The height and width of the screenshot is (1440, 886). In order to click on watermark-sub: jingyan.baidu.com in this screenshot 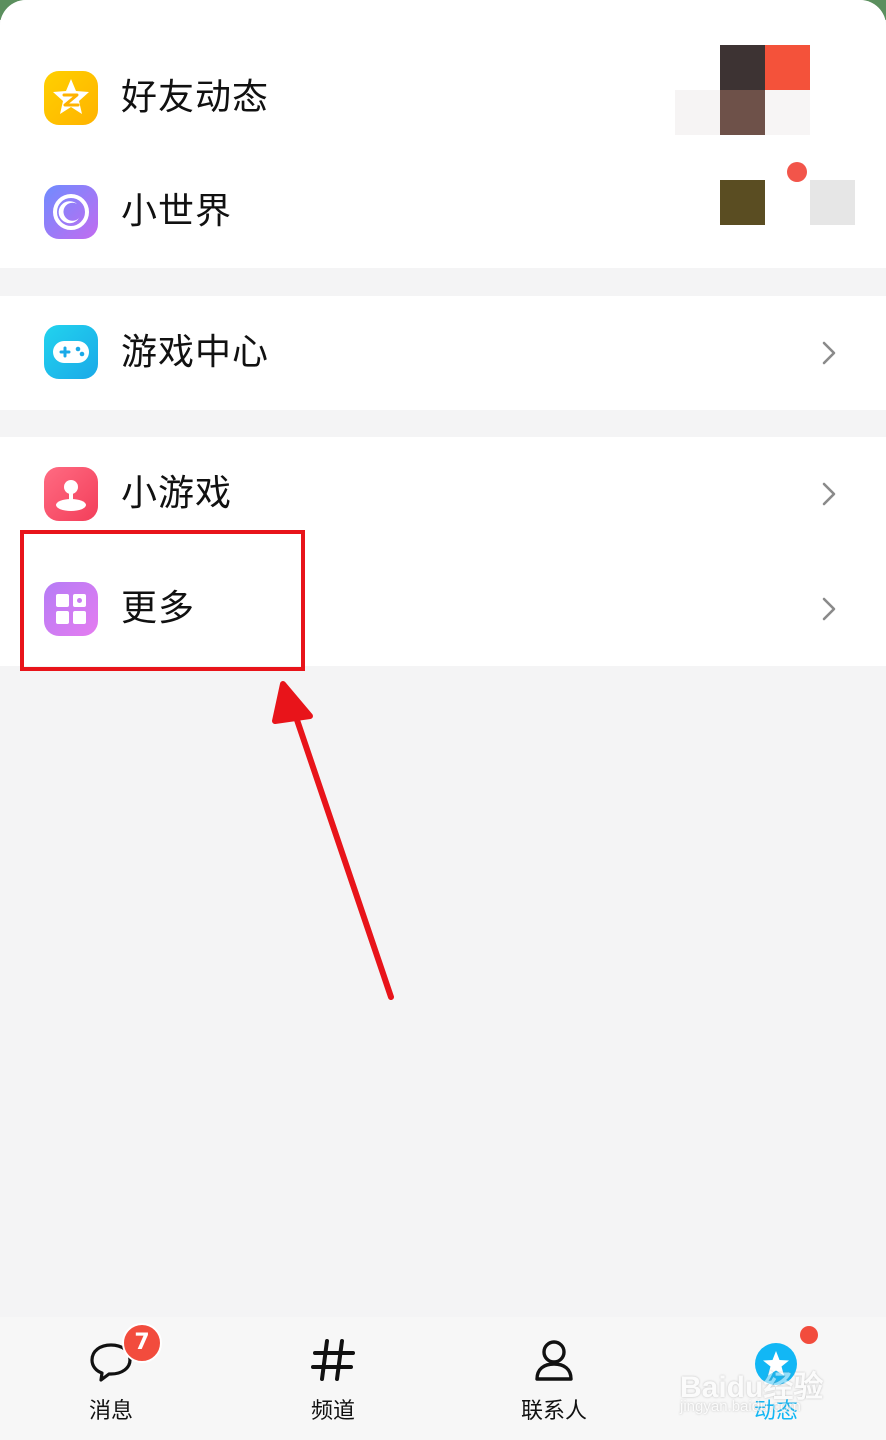, I will do `click(740, 1406)`.